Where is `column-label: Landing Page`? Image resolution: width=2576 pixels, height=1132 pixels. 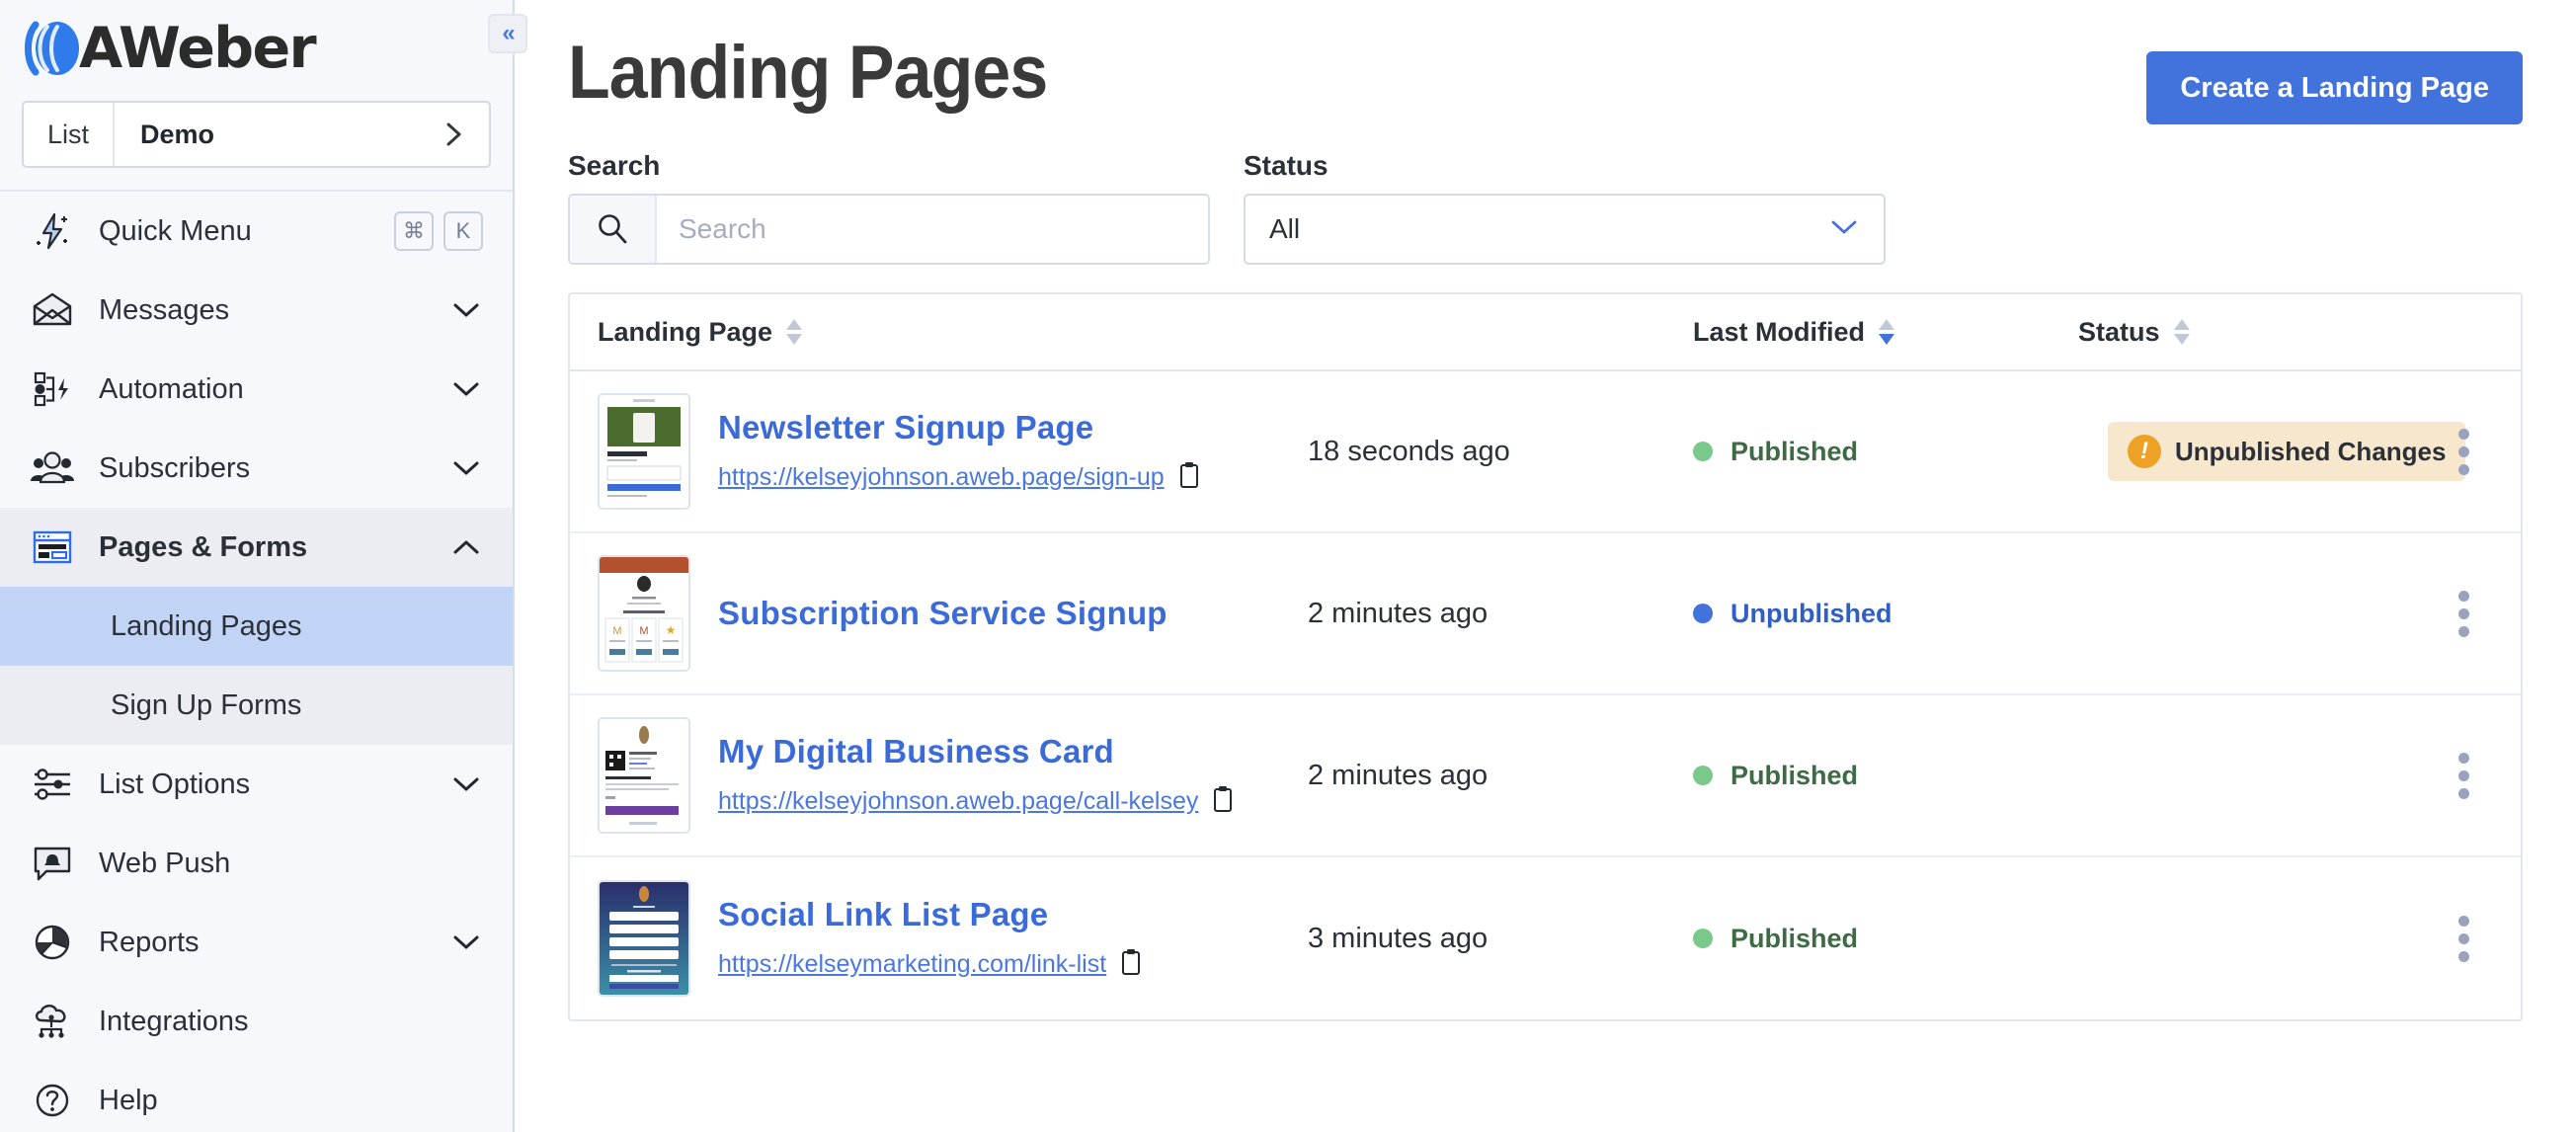
column-label: Landing Page is located at coordinates (685, 332).